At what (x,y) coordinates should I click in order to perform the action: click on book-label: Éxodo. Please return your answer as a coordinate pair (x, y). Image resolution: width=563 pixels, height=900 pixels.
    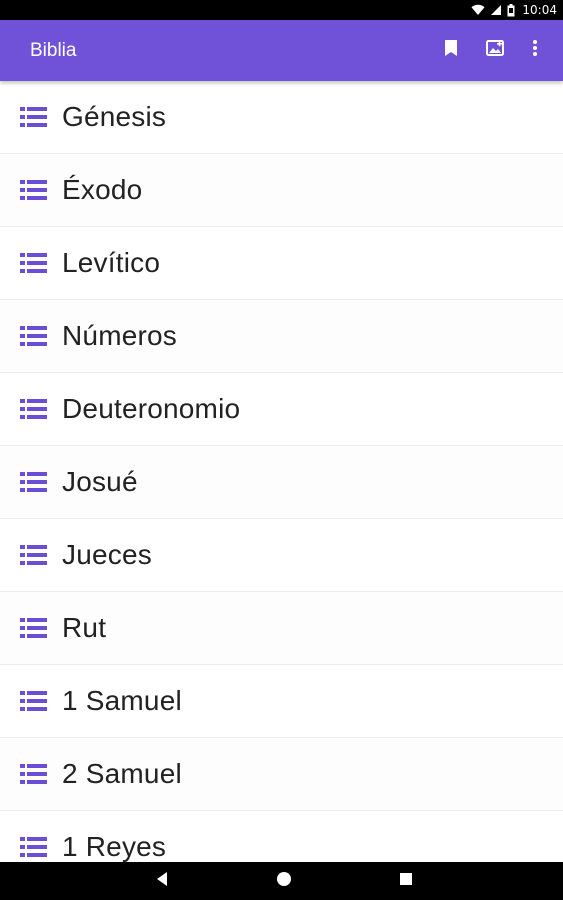
    Looking at the image, I should click on (102, 189).